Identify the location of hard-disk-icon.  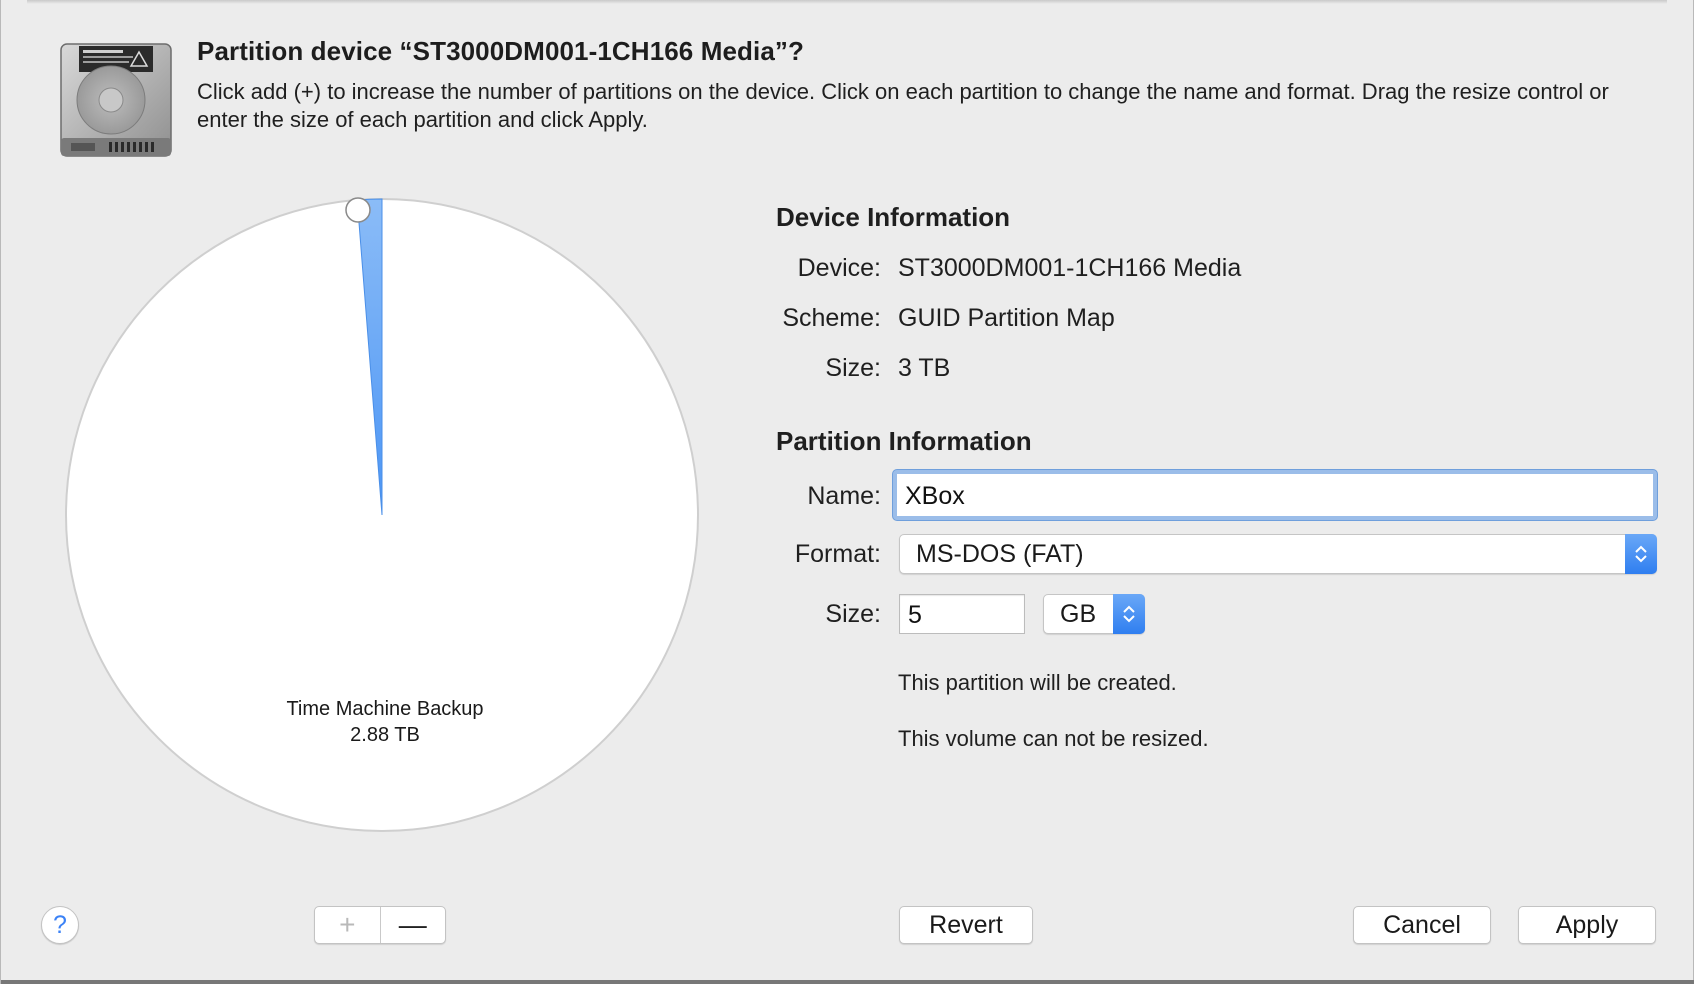
(116, 100).